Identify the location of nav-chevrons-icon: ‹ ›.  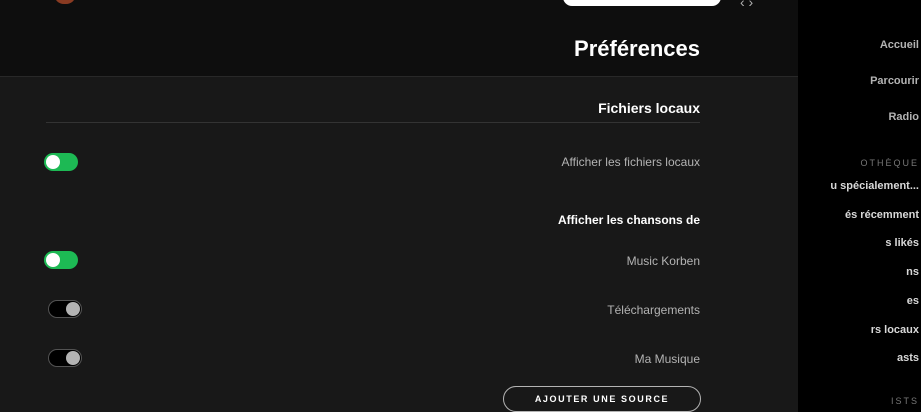
(746, 5).